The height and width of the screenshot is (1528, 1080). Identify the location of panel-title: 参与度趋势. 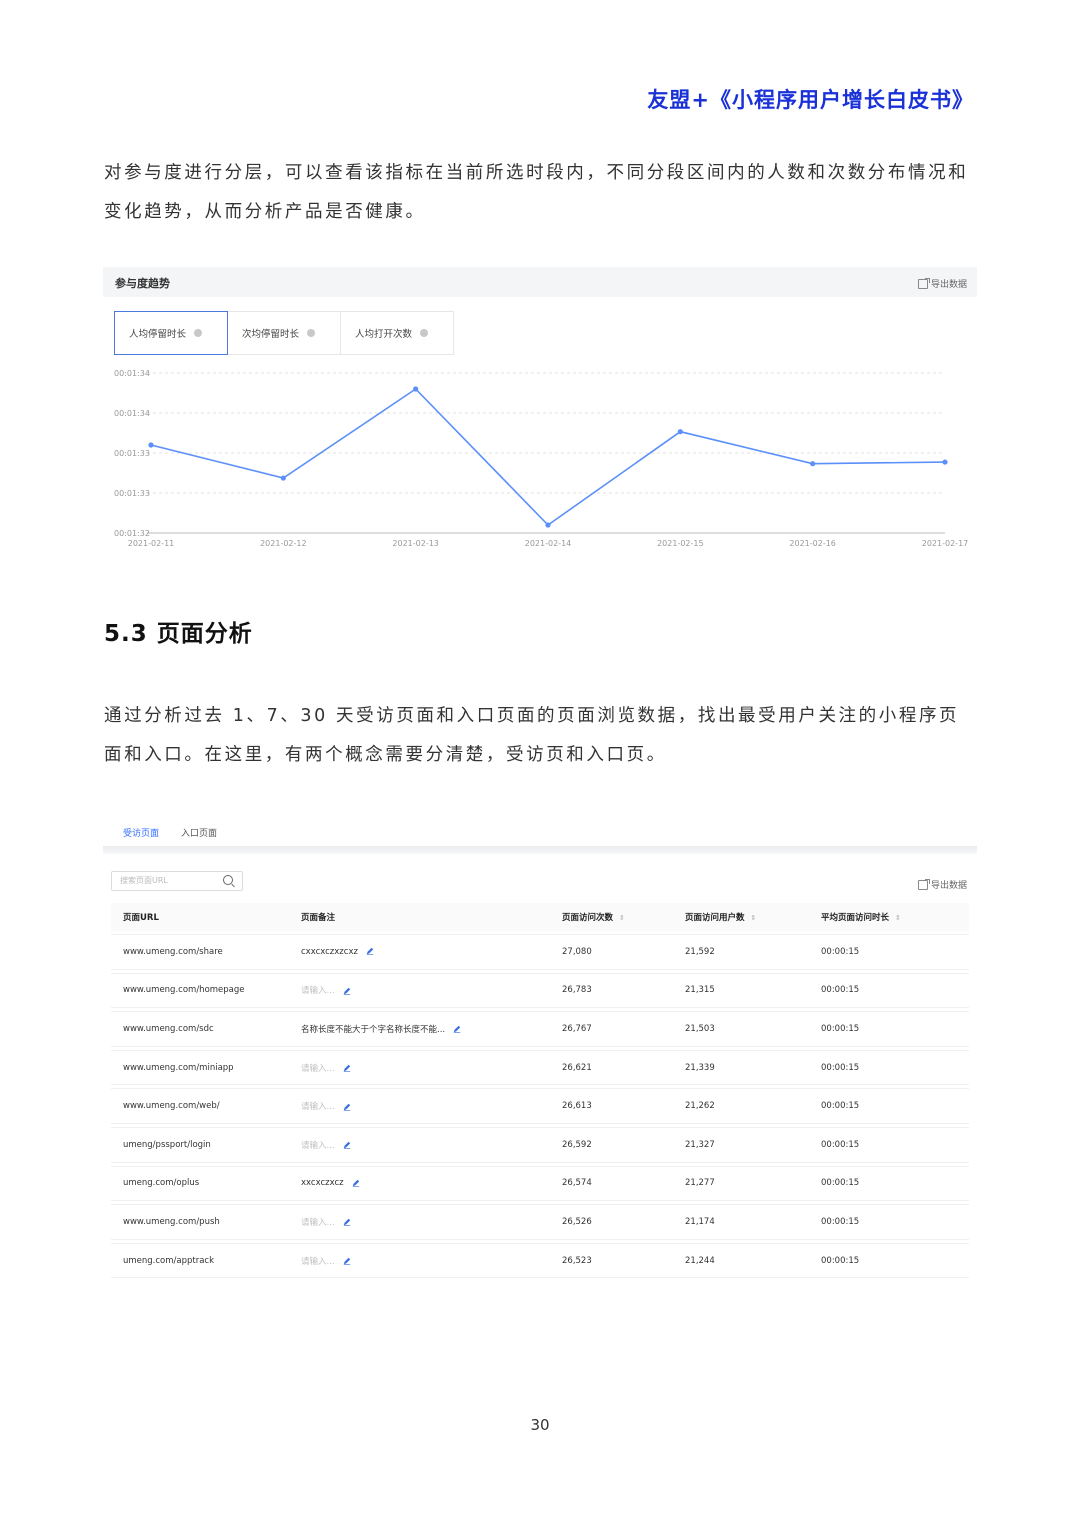
(142, 283).